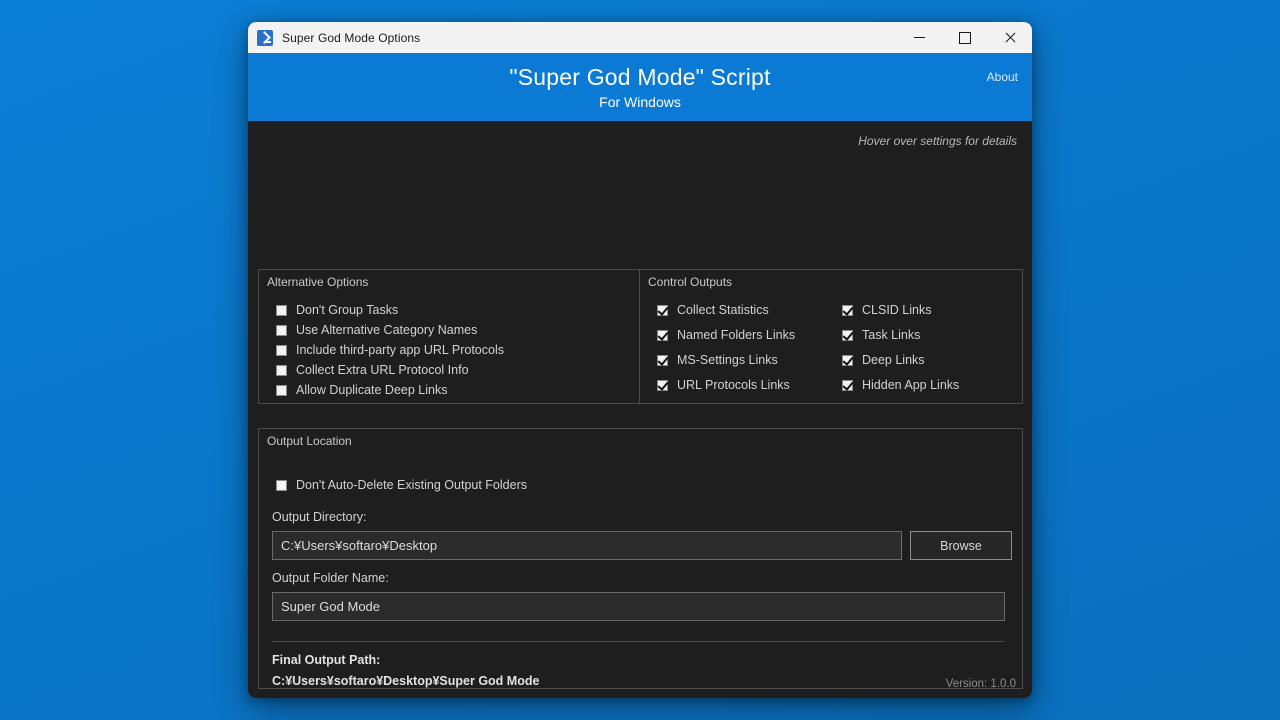 The height and width of the screenshot is (720, 1280). I want to click on checkbox-named-folders-links: Named Folders Links, so click(726, 335).